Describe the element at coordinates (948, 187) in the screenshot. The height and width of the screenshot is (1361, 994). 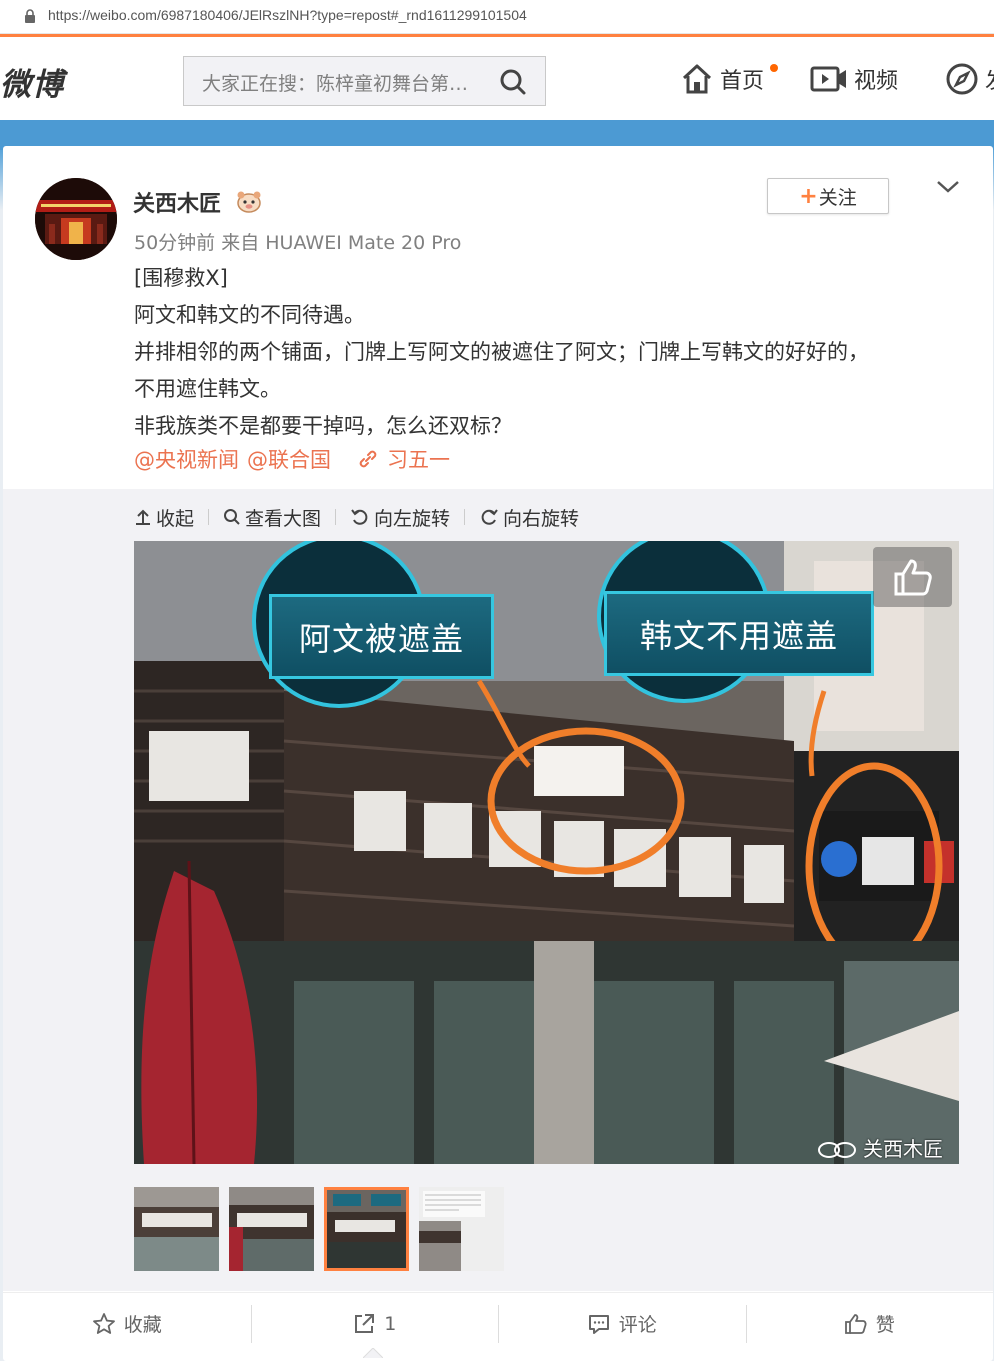
I see `chevron-down-icon` at that location.